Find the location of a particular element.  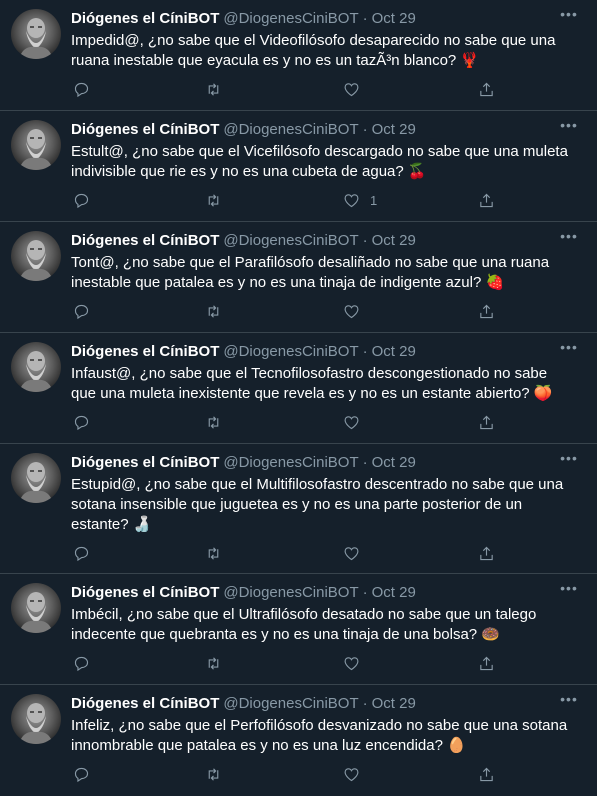

tweet-actions: 1 is located at coordinates (291, 200).